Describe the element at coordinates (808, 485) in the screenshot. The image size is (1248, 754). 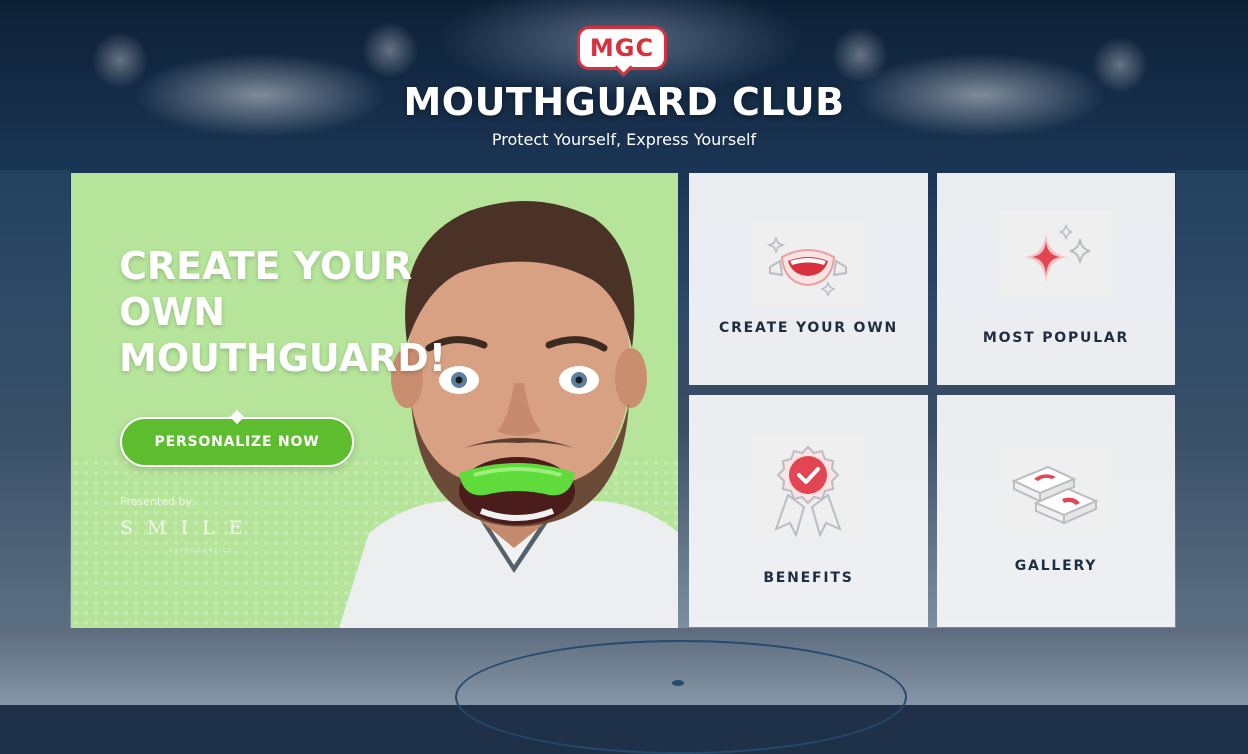
I see `award-badge-icon` at that location.